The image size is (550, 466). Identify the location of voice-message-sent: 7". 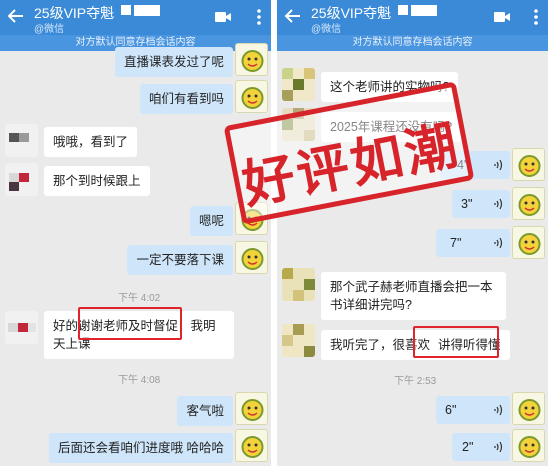
(473, 243).